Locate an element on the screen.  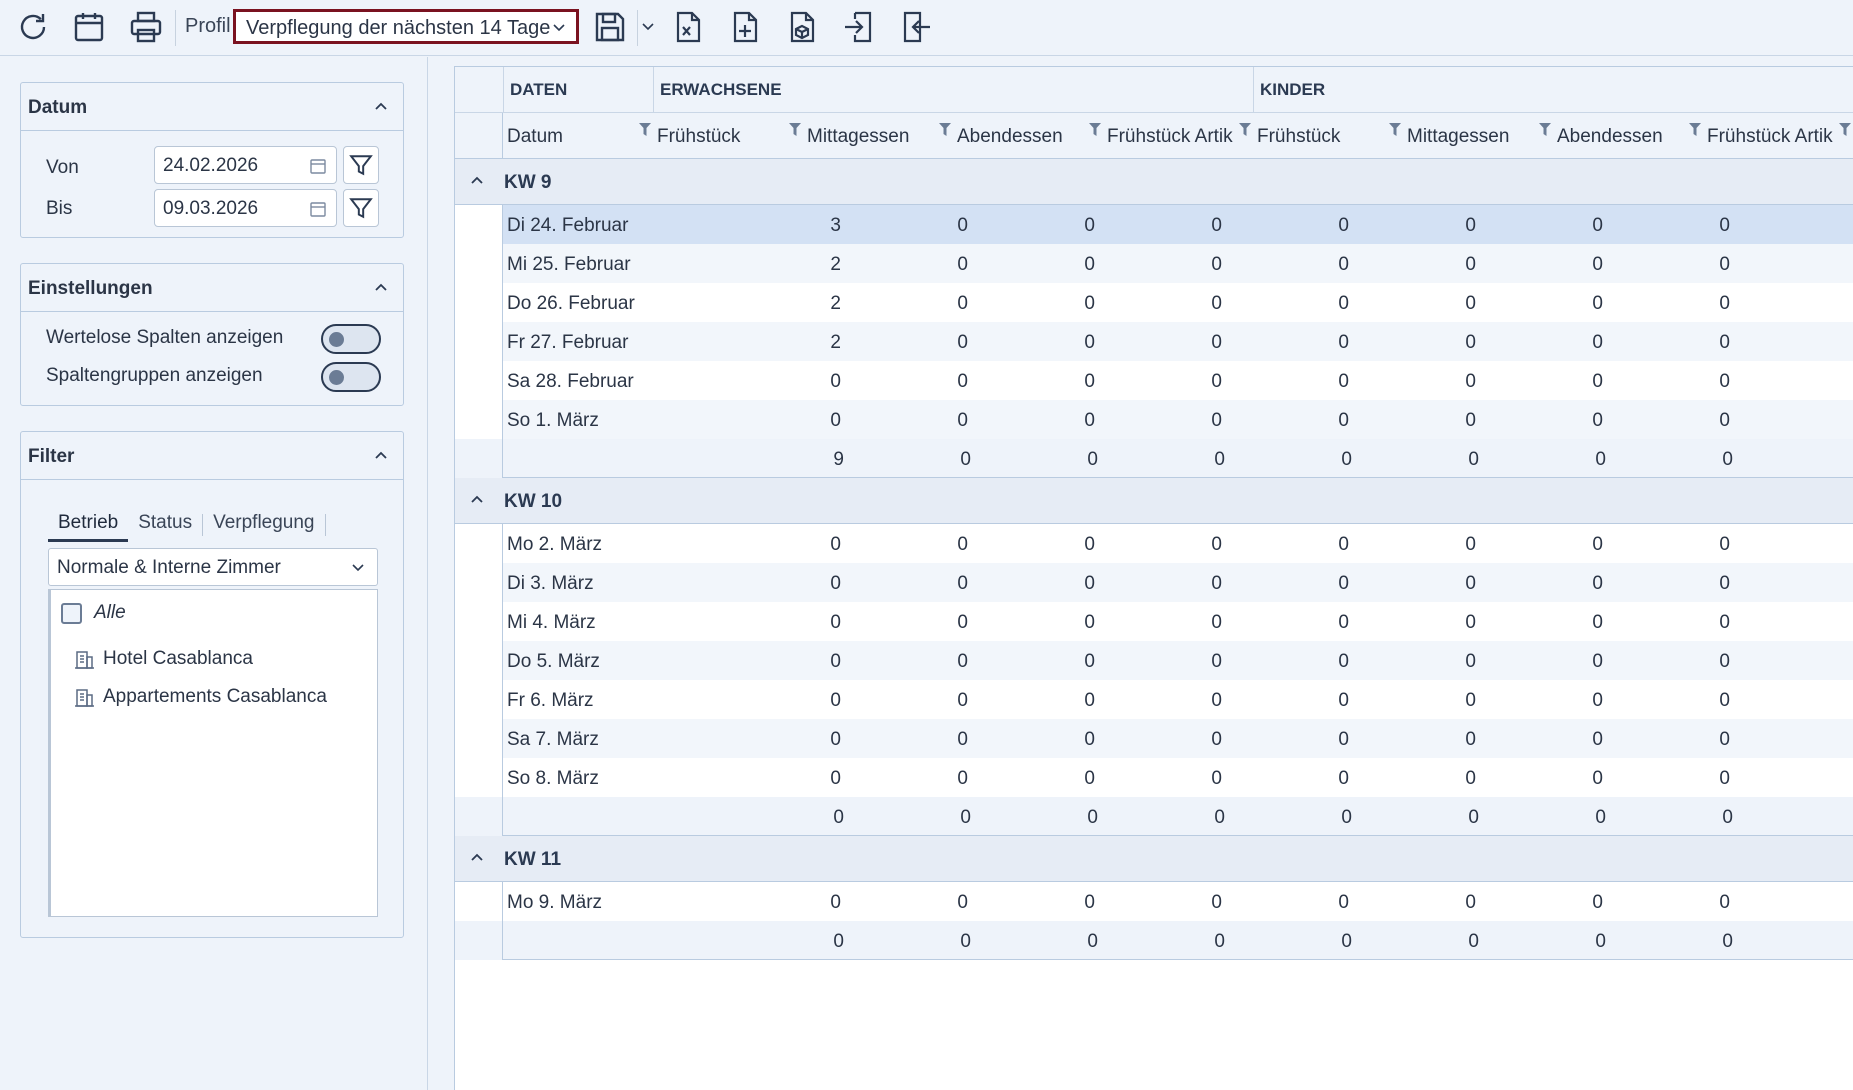
table-row: Do 26. Februar 2 0 0 0 0 0 0 0 is located at coordinates (1154, 302).